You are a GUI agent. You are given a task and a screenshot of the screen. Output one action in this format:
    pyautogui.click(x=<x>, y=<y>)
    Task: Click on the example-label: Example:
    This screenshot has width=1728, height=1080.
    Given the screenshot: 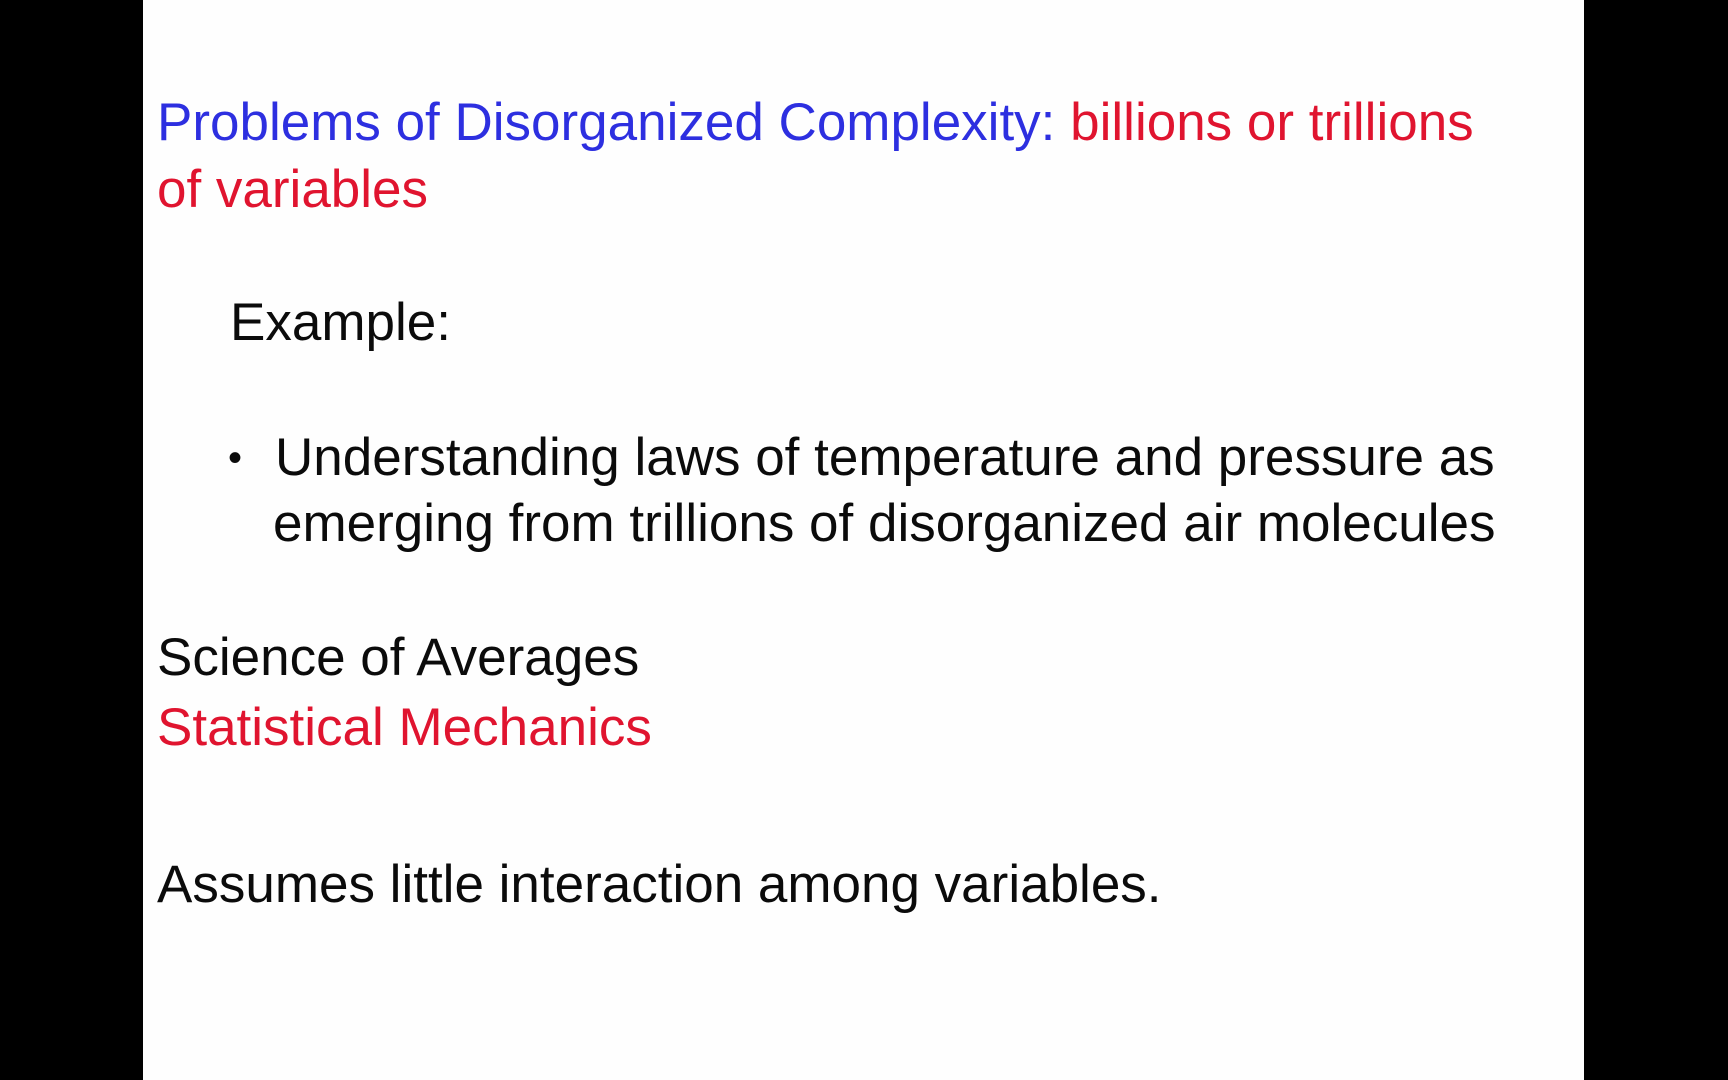 What is the action you would take?
    pyautogui.click(x=340, y=322)
    